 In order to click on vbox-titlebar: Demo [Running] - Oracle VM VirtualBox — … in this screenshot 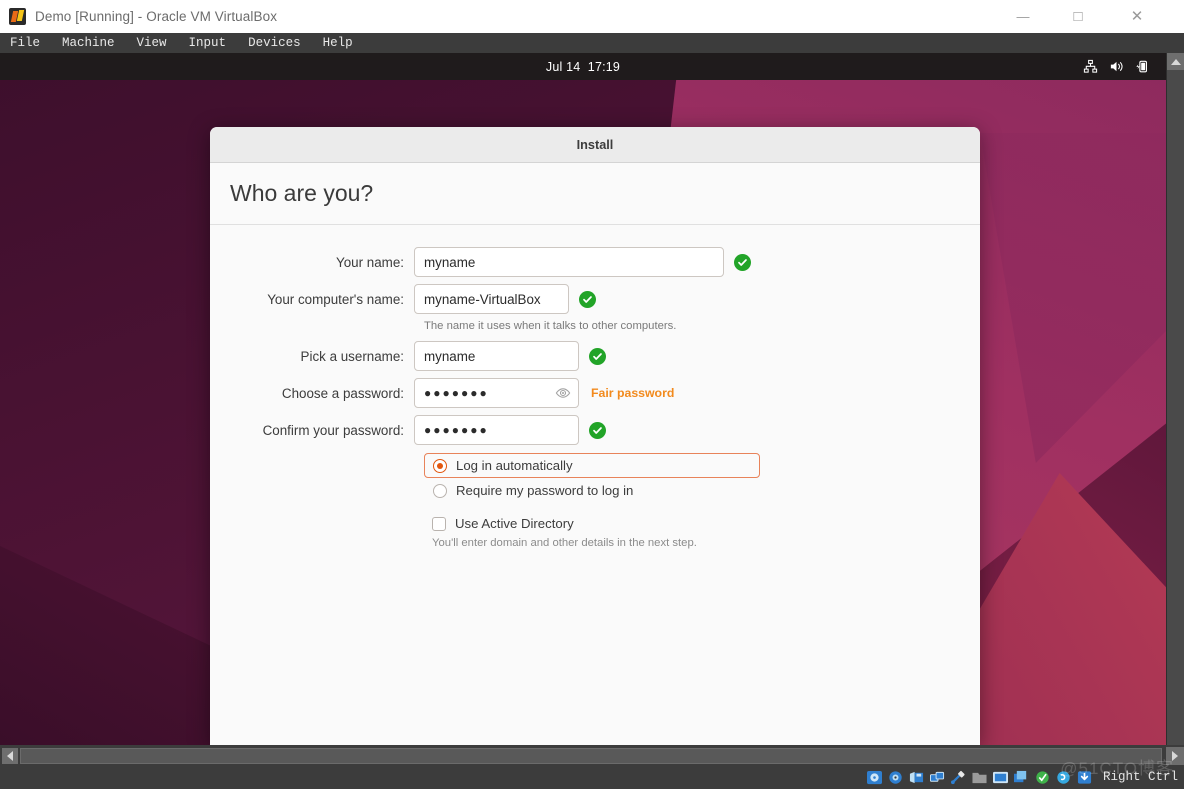, I will do `click(592, 16)`.